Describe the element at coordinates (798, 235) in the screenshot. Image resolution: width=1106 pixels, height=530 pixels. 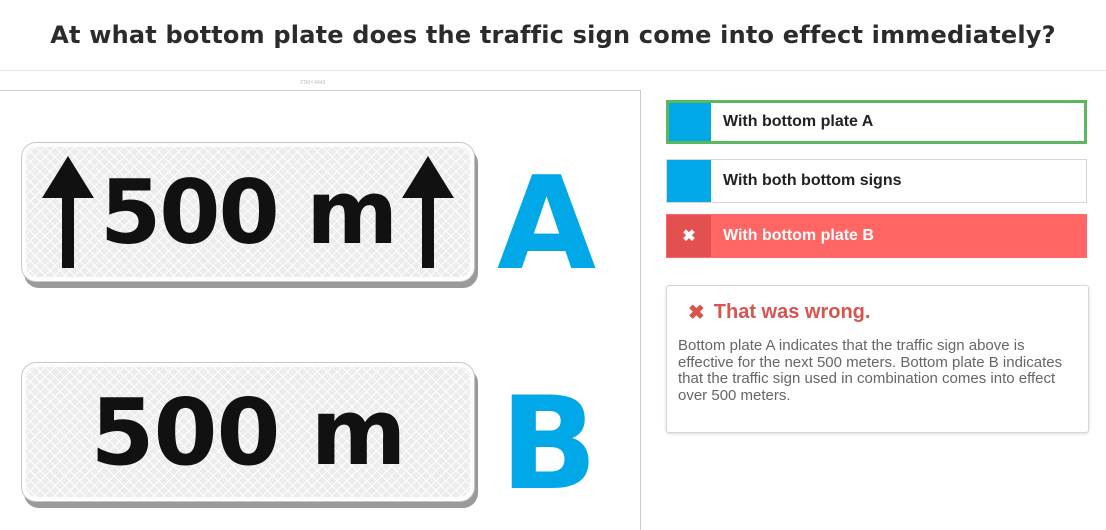
I see `answer-label: With bottom plate B` at that location.